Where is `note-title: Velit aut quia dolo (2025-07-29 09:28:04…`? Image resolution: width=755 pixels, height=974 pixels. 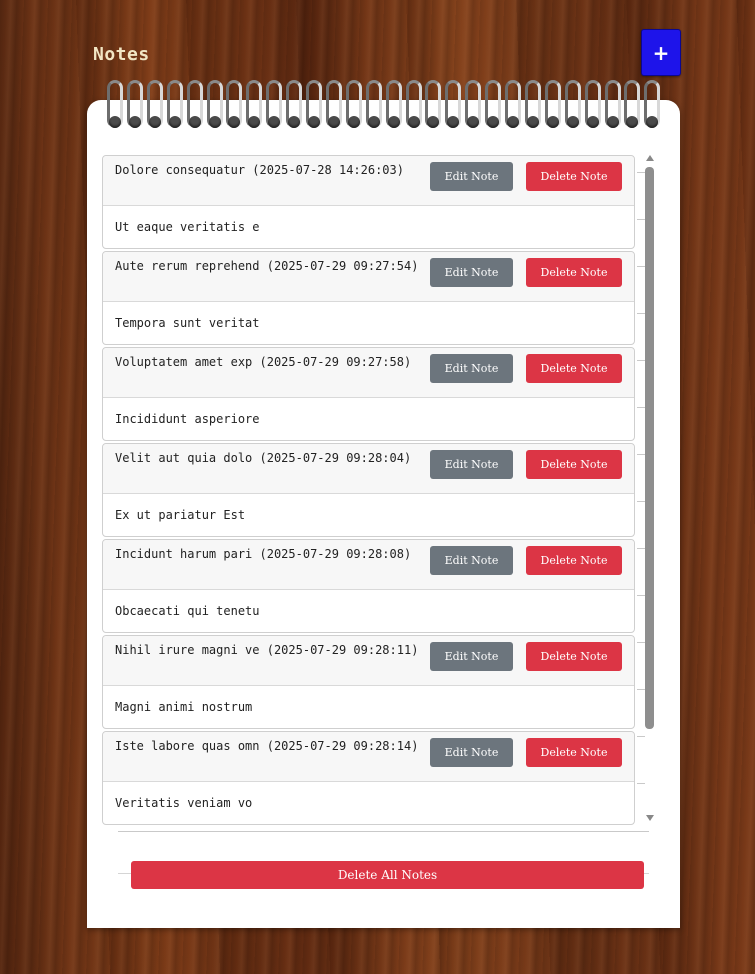 note-title: Velit aut quia dolo (2025-07-29 09:28:04… is located at coordinates (263, 458).